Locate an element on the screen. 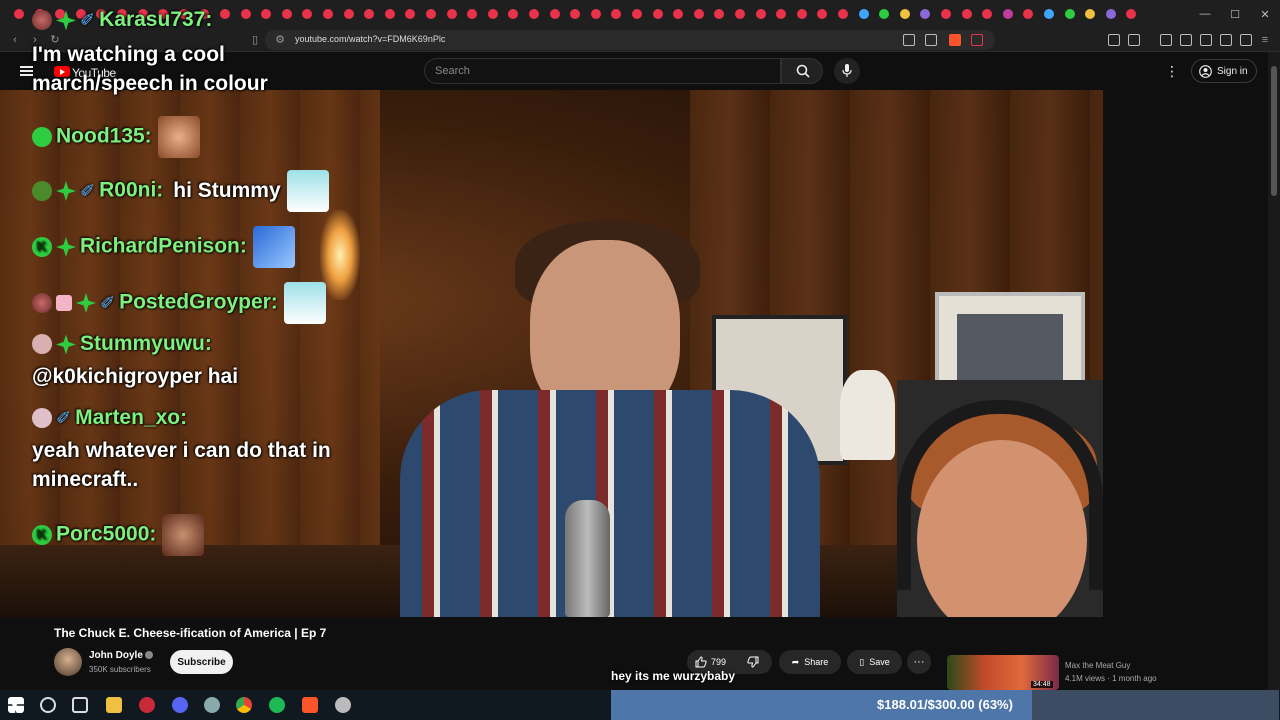  sign-in-button: Sign in is located at coordinates (1224, 71).